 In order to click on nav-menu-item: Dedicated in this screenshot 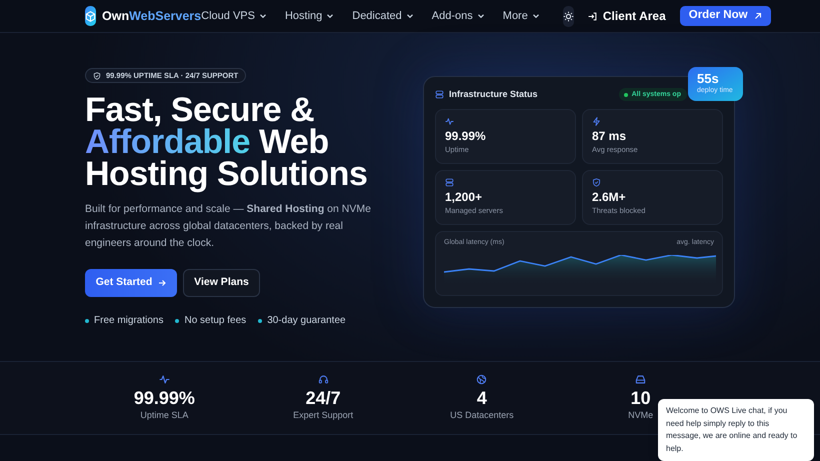, I will do `click(383, 16)`.